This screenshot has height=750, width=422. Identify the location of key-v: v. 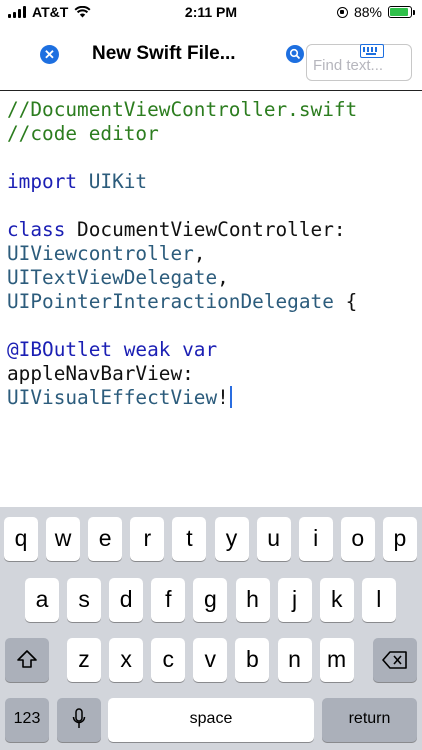
(210, 660).